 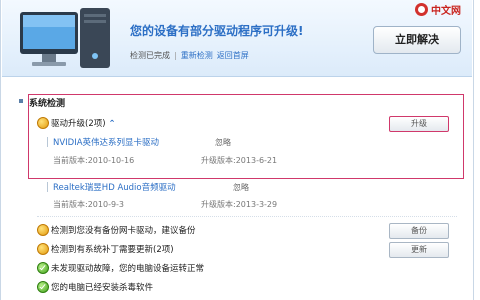 What do you see at coordinates (233, 55) in the screenshot?
I see `return-home-link: 返回首屏` at bounding box center [233, 55].